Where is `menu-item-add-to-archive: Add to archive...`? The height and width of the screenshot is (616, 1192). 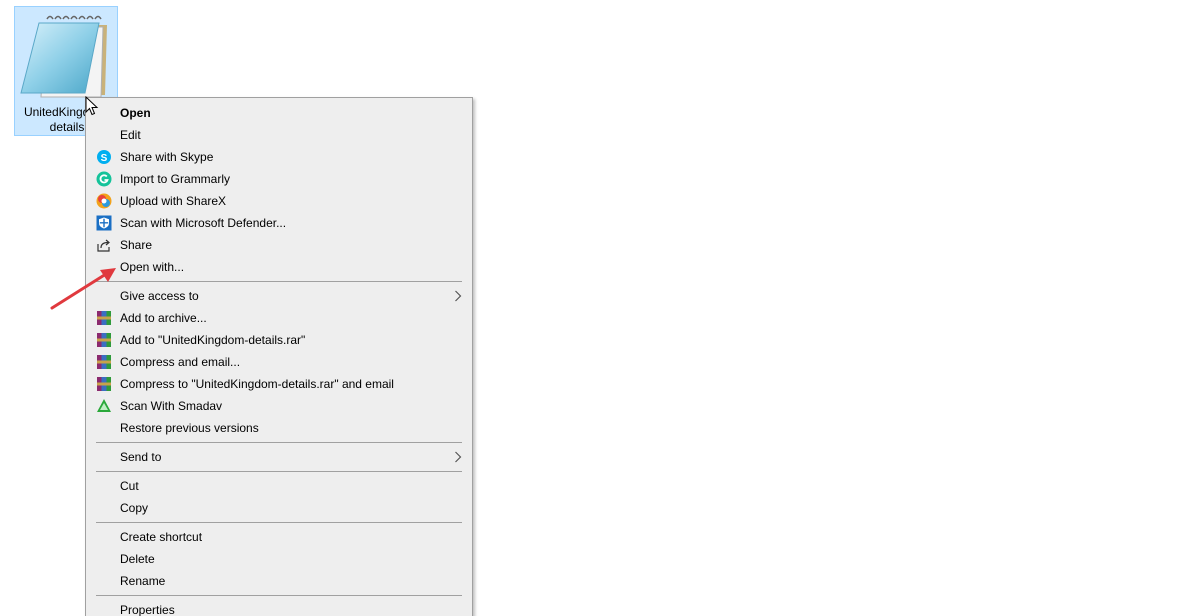
menu-item-add-to-archive: Add to archive... is located at coordinates (279, 318).